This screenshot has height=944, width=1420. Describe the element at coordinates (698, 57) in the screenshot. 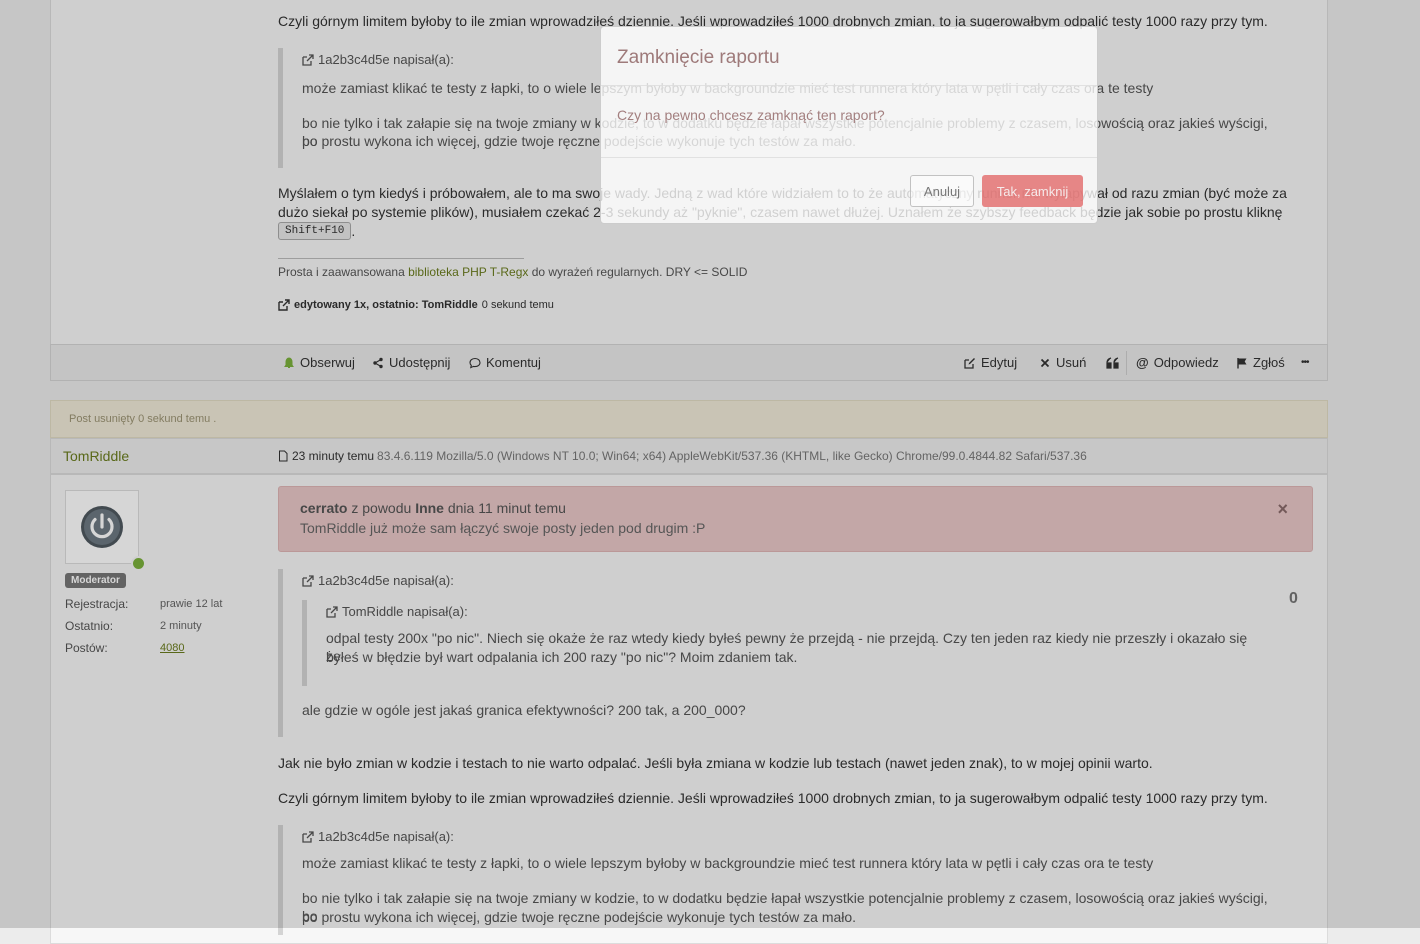

I see `dialog-title: Zamknięcie raportu` at that location.